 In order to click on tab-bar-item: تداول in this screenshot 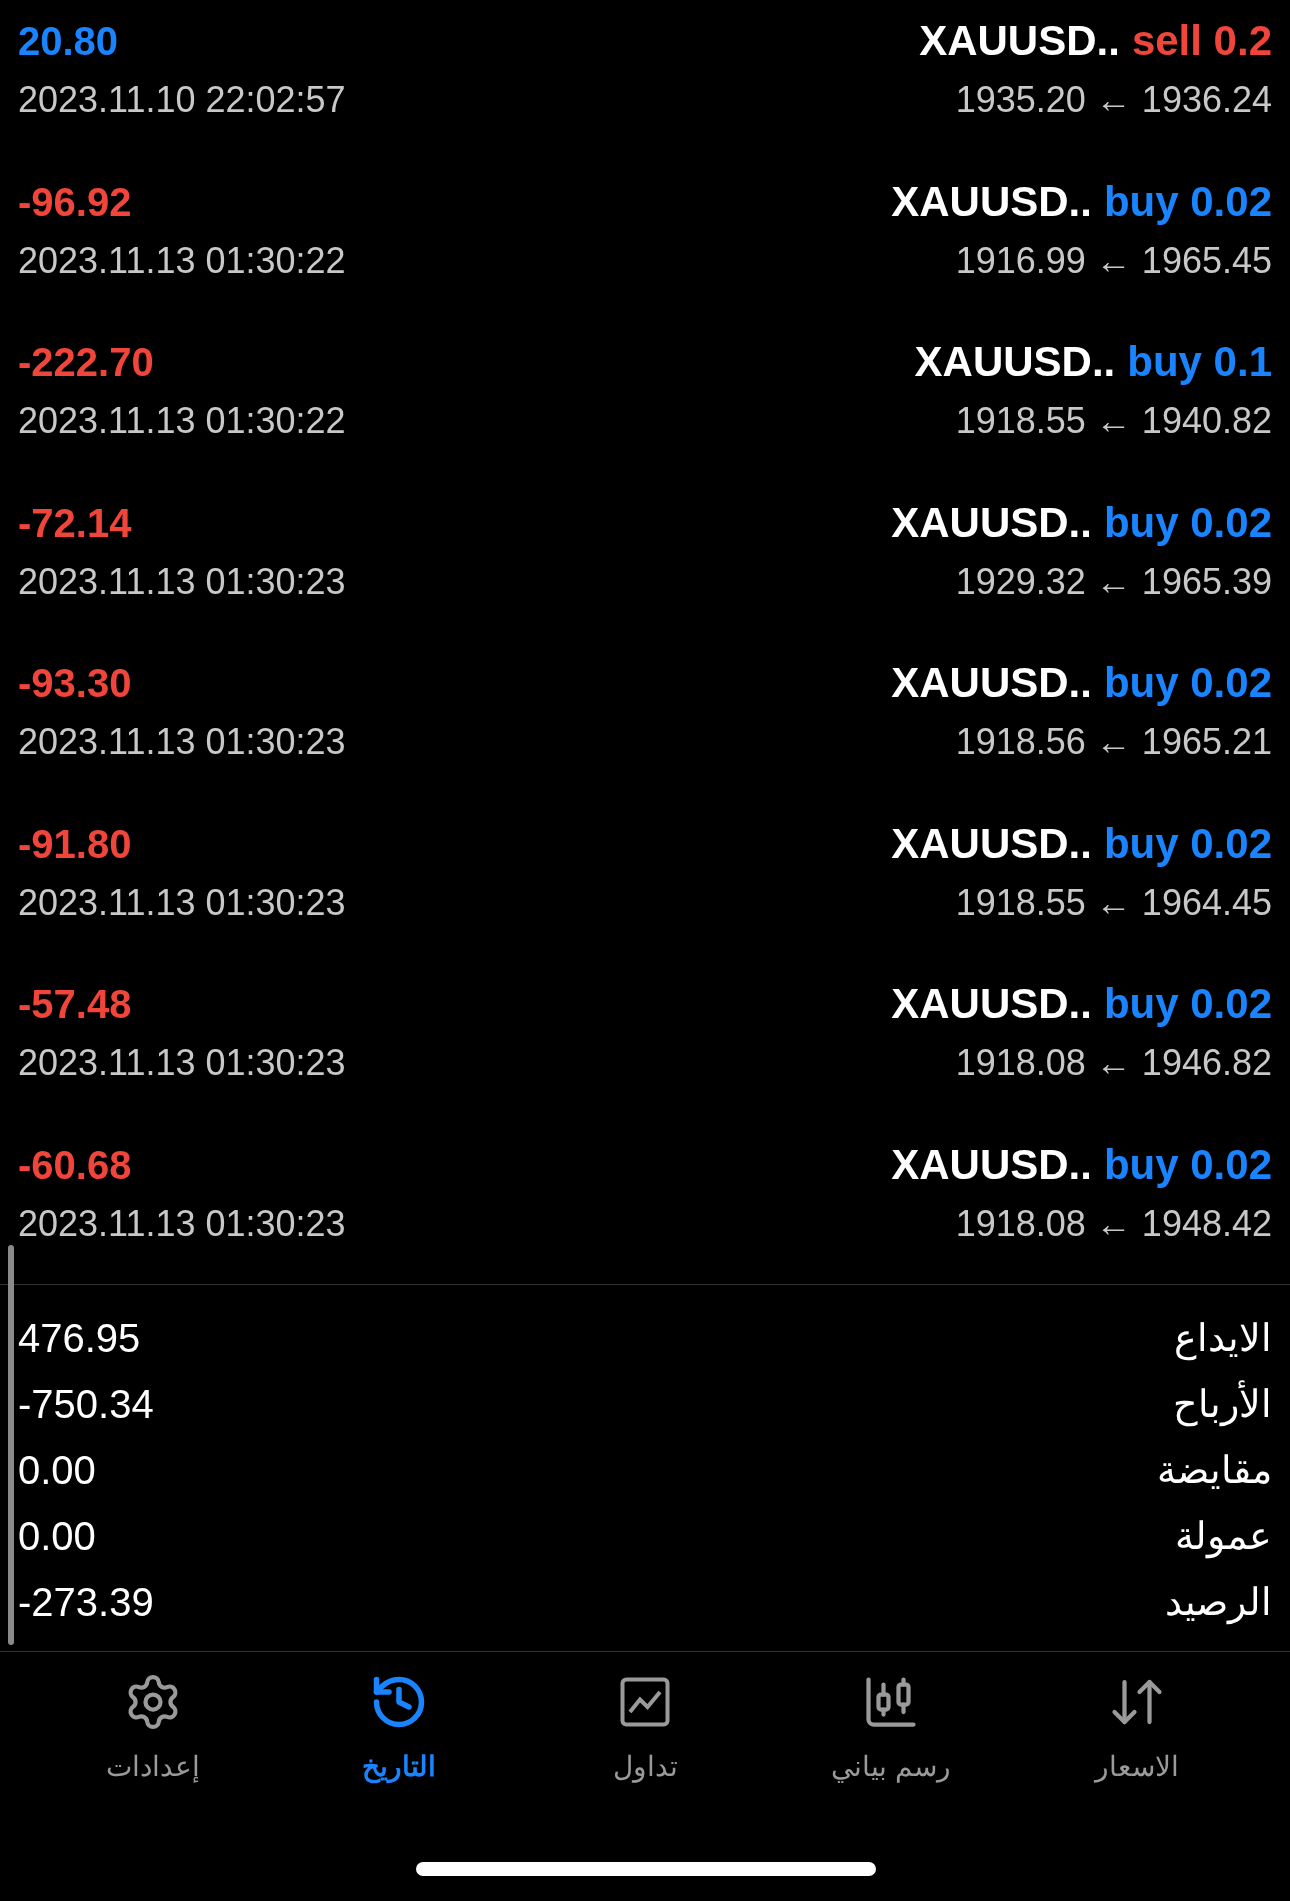, I will do `click(645, 1730)`.